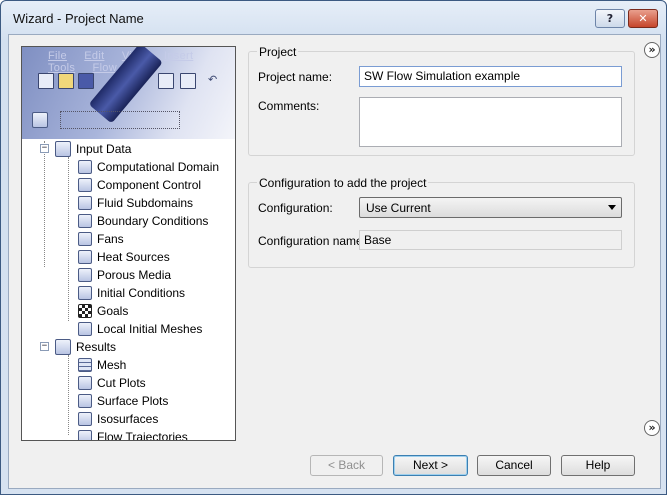 The height and width of the screenshot is (495, 667). Describe the element at coordinates (85, 166) in the screenshot. I see `computational-domain-icon` at that location.